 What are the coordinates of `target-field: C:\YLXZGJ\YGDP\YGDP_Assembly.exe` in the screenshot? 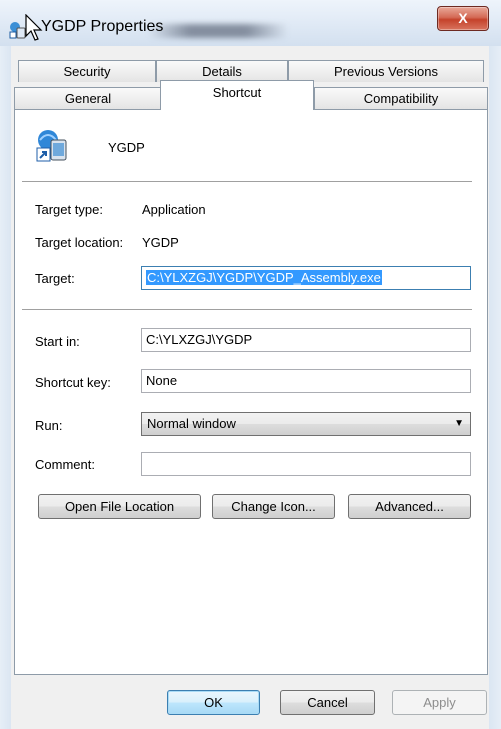 It's located at (306, 278).